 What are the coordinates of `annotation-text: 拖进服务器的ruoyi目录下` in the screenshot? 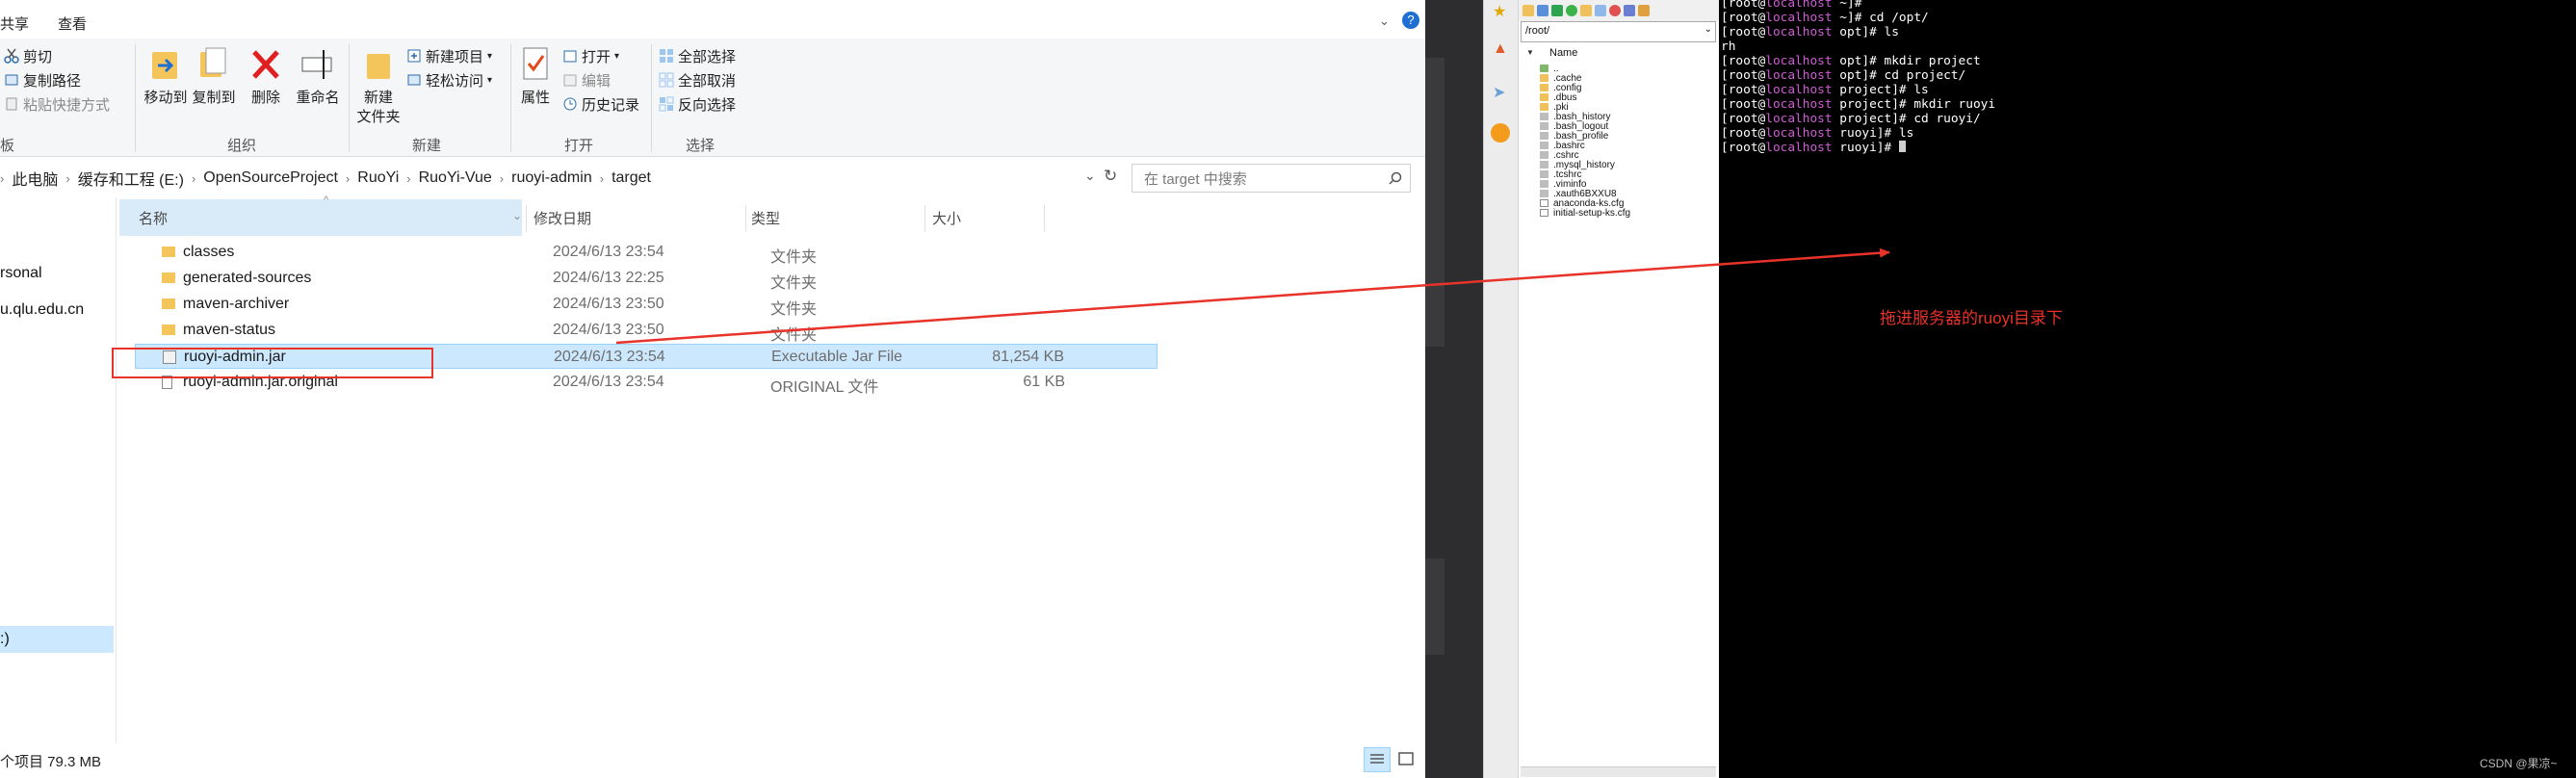 It's located at (1971, 318).